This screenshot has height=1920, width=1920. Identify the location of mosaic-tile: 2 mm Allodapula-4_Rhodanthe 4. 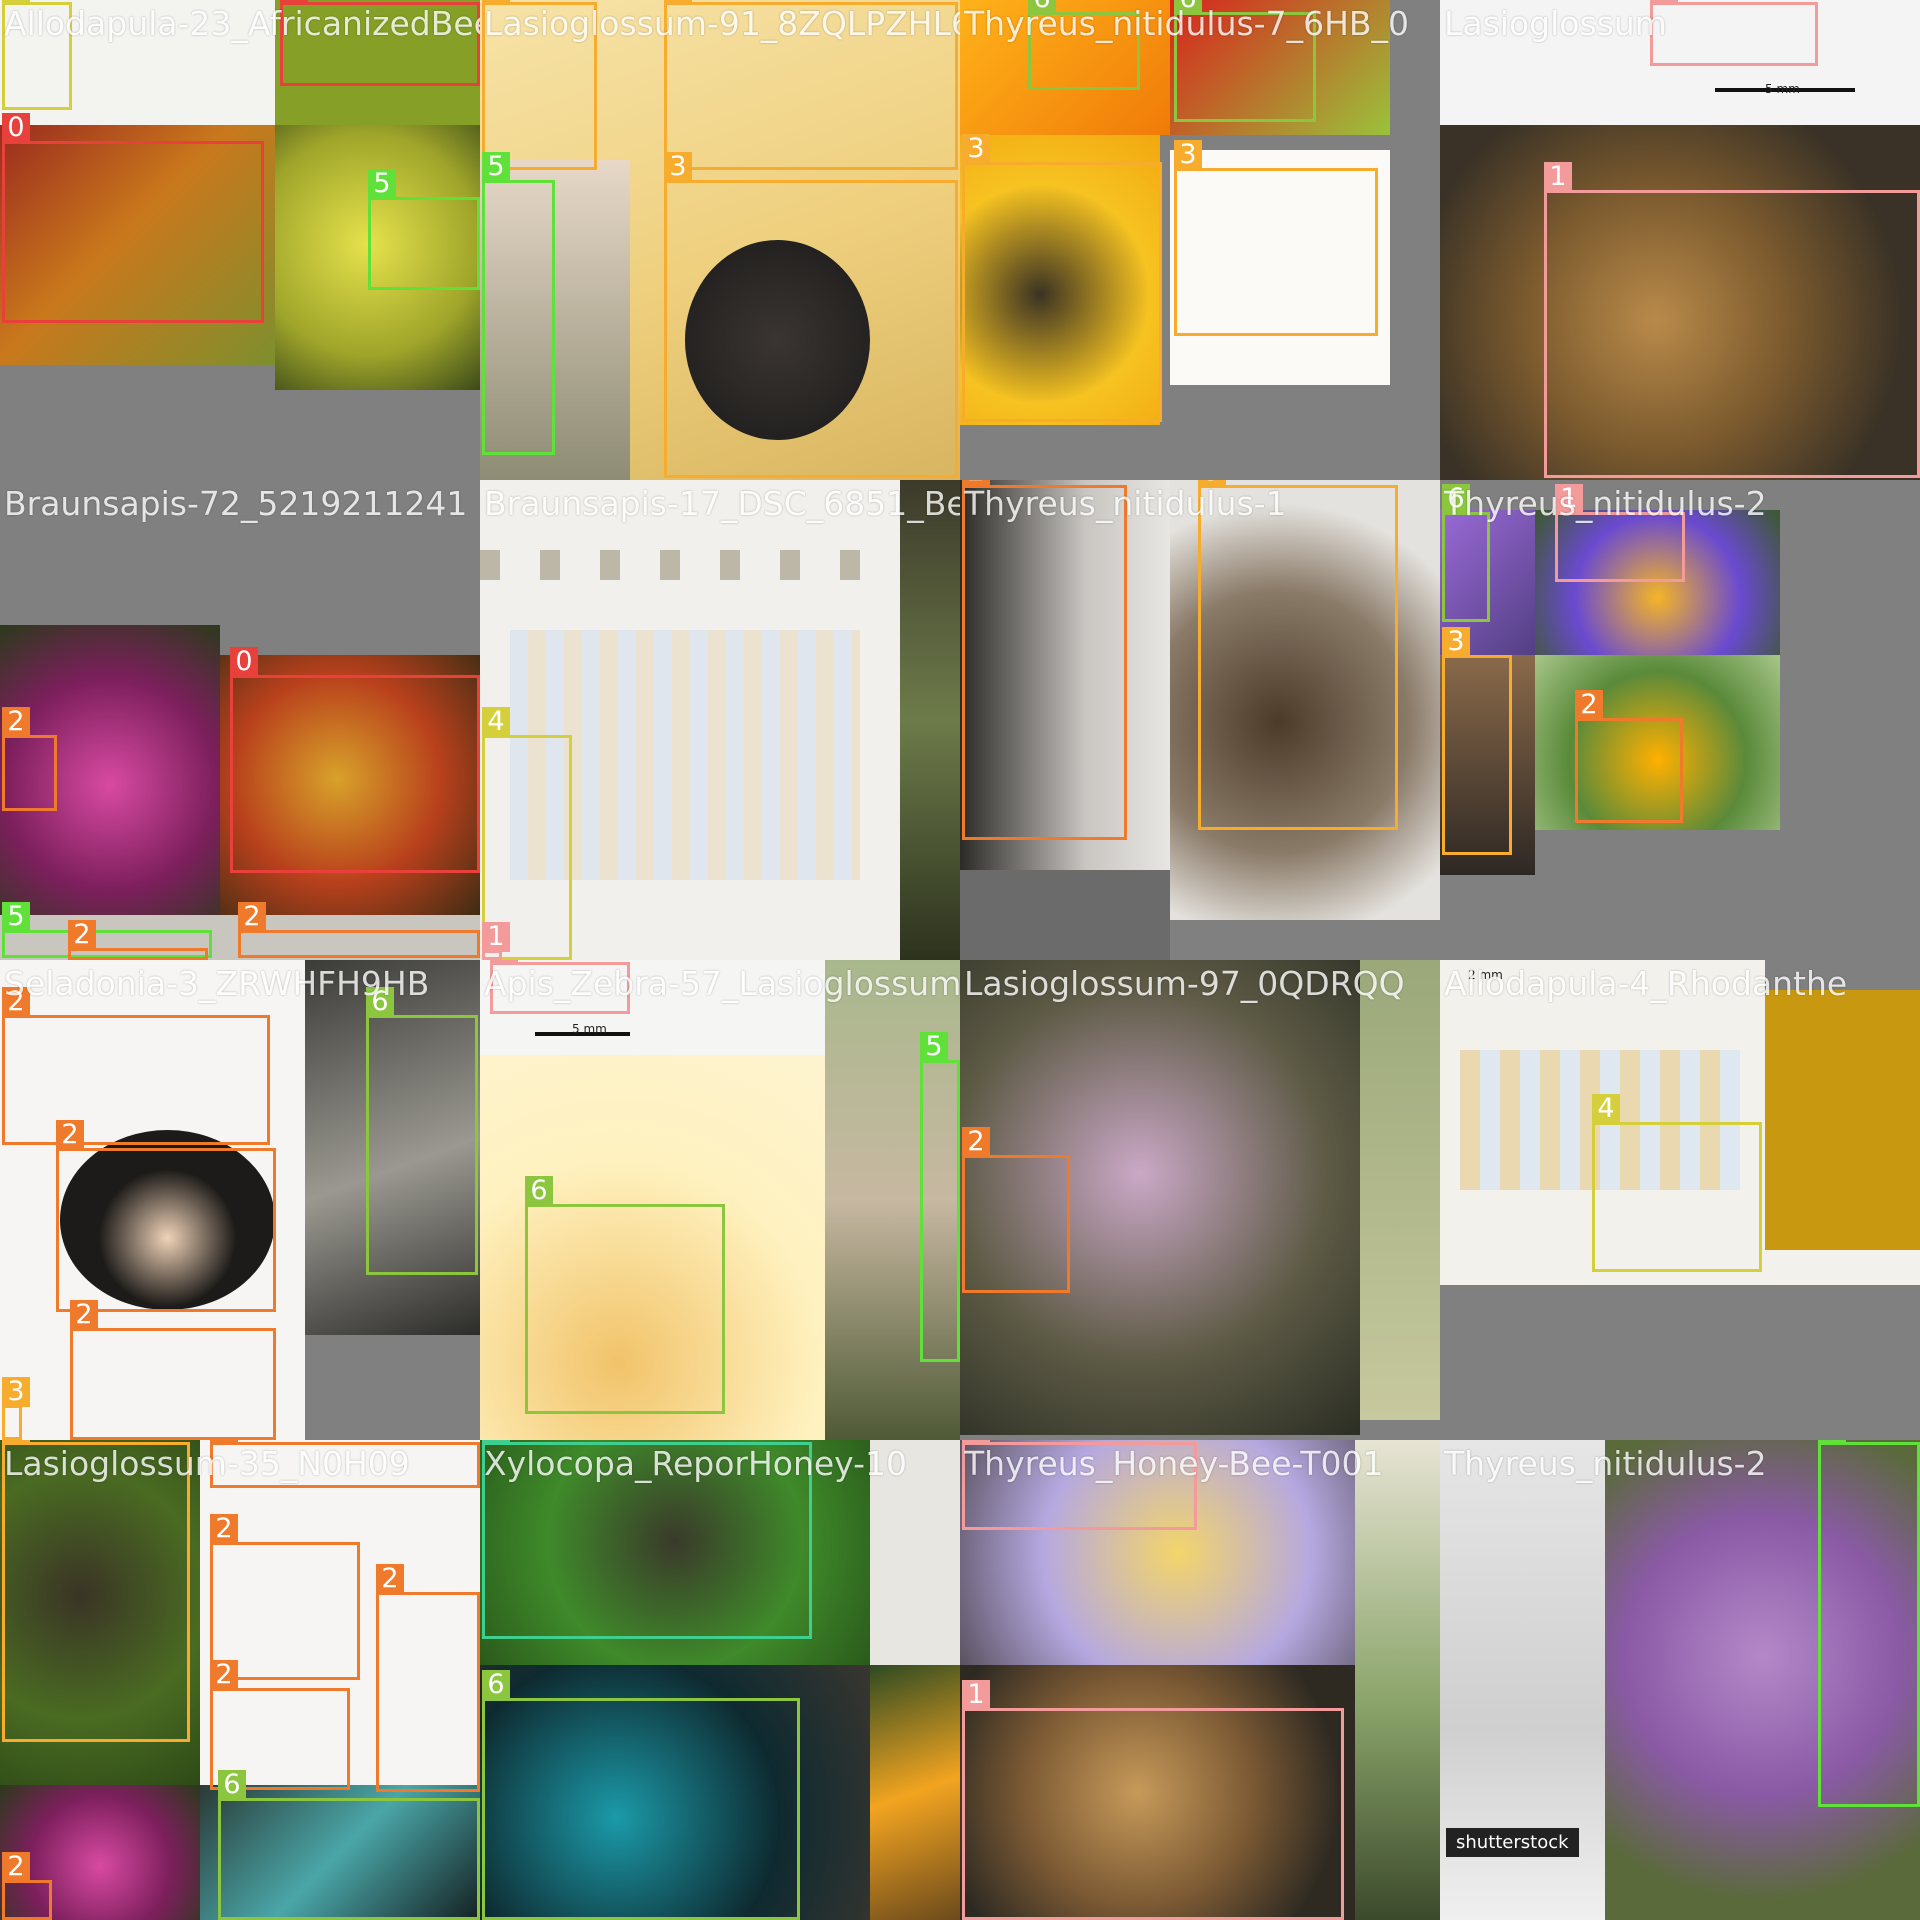
(1680, 1200).